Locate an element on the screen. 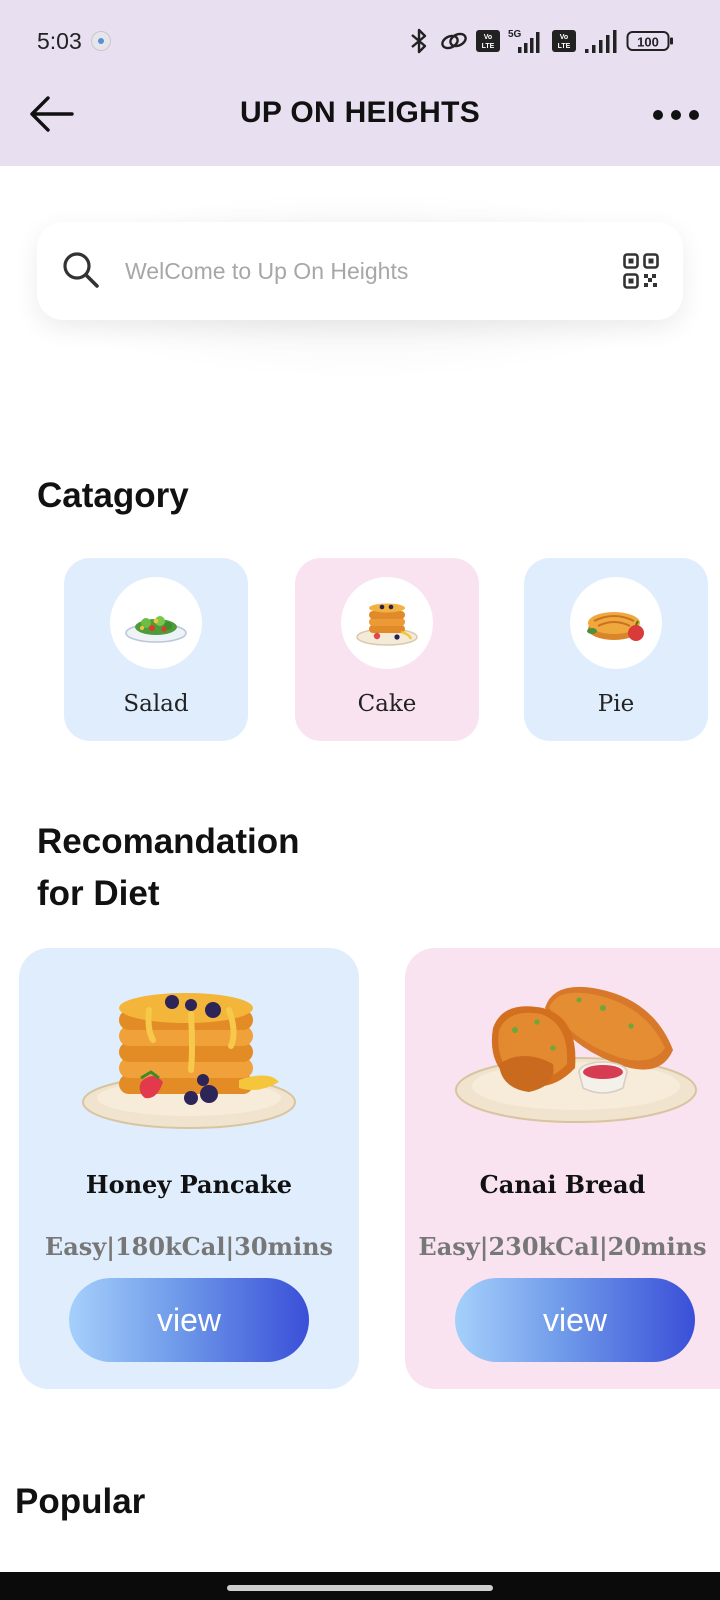 The image size is (720, 1600). recipe-meta: Easy|230kCal|20mins is located at coordinates (562, 1246).